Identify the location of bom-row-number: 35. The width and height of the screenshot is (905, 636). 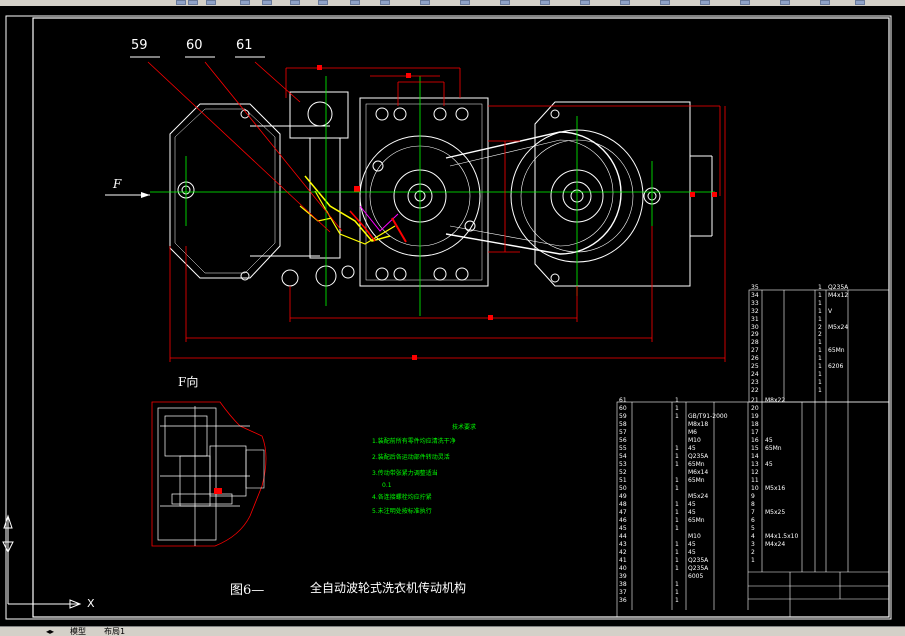
(755, 287).